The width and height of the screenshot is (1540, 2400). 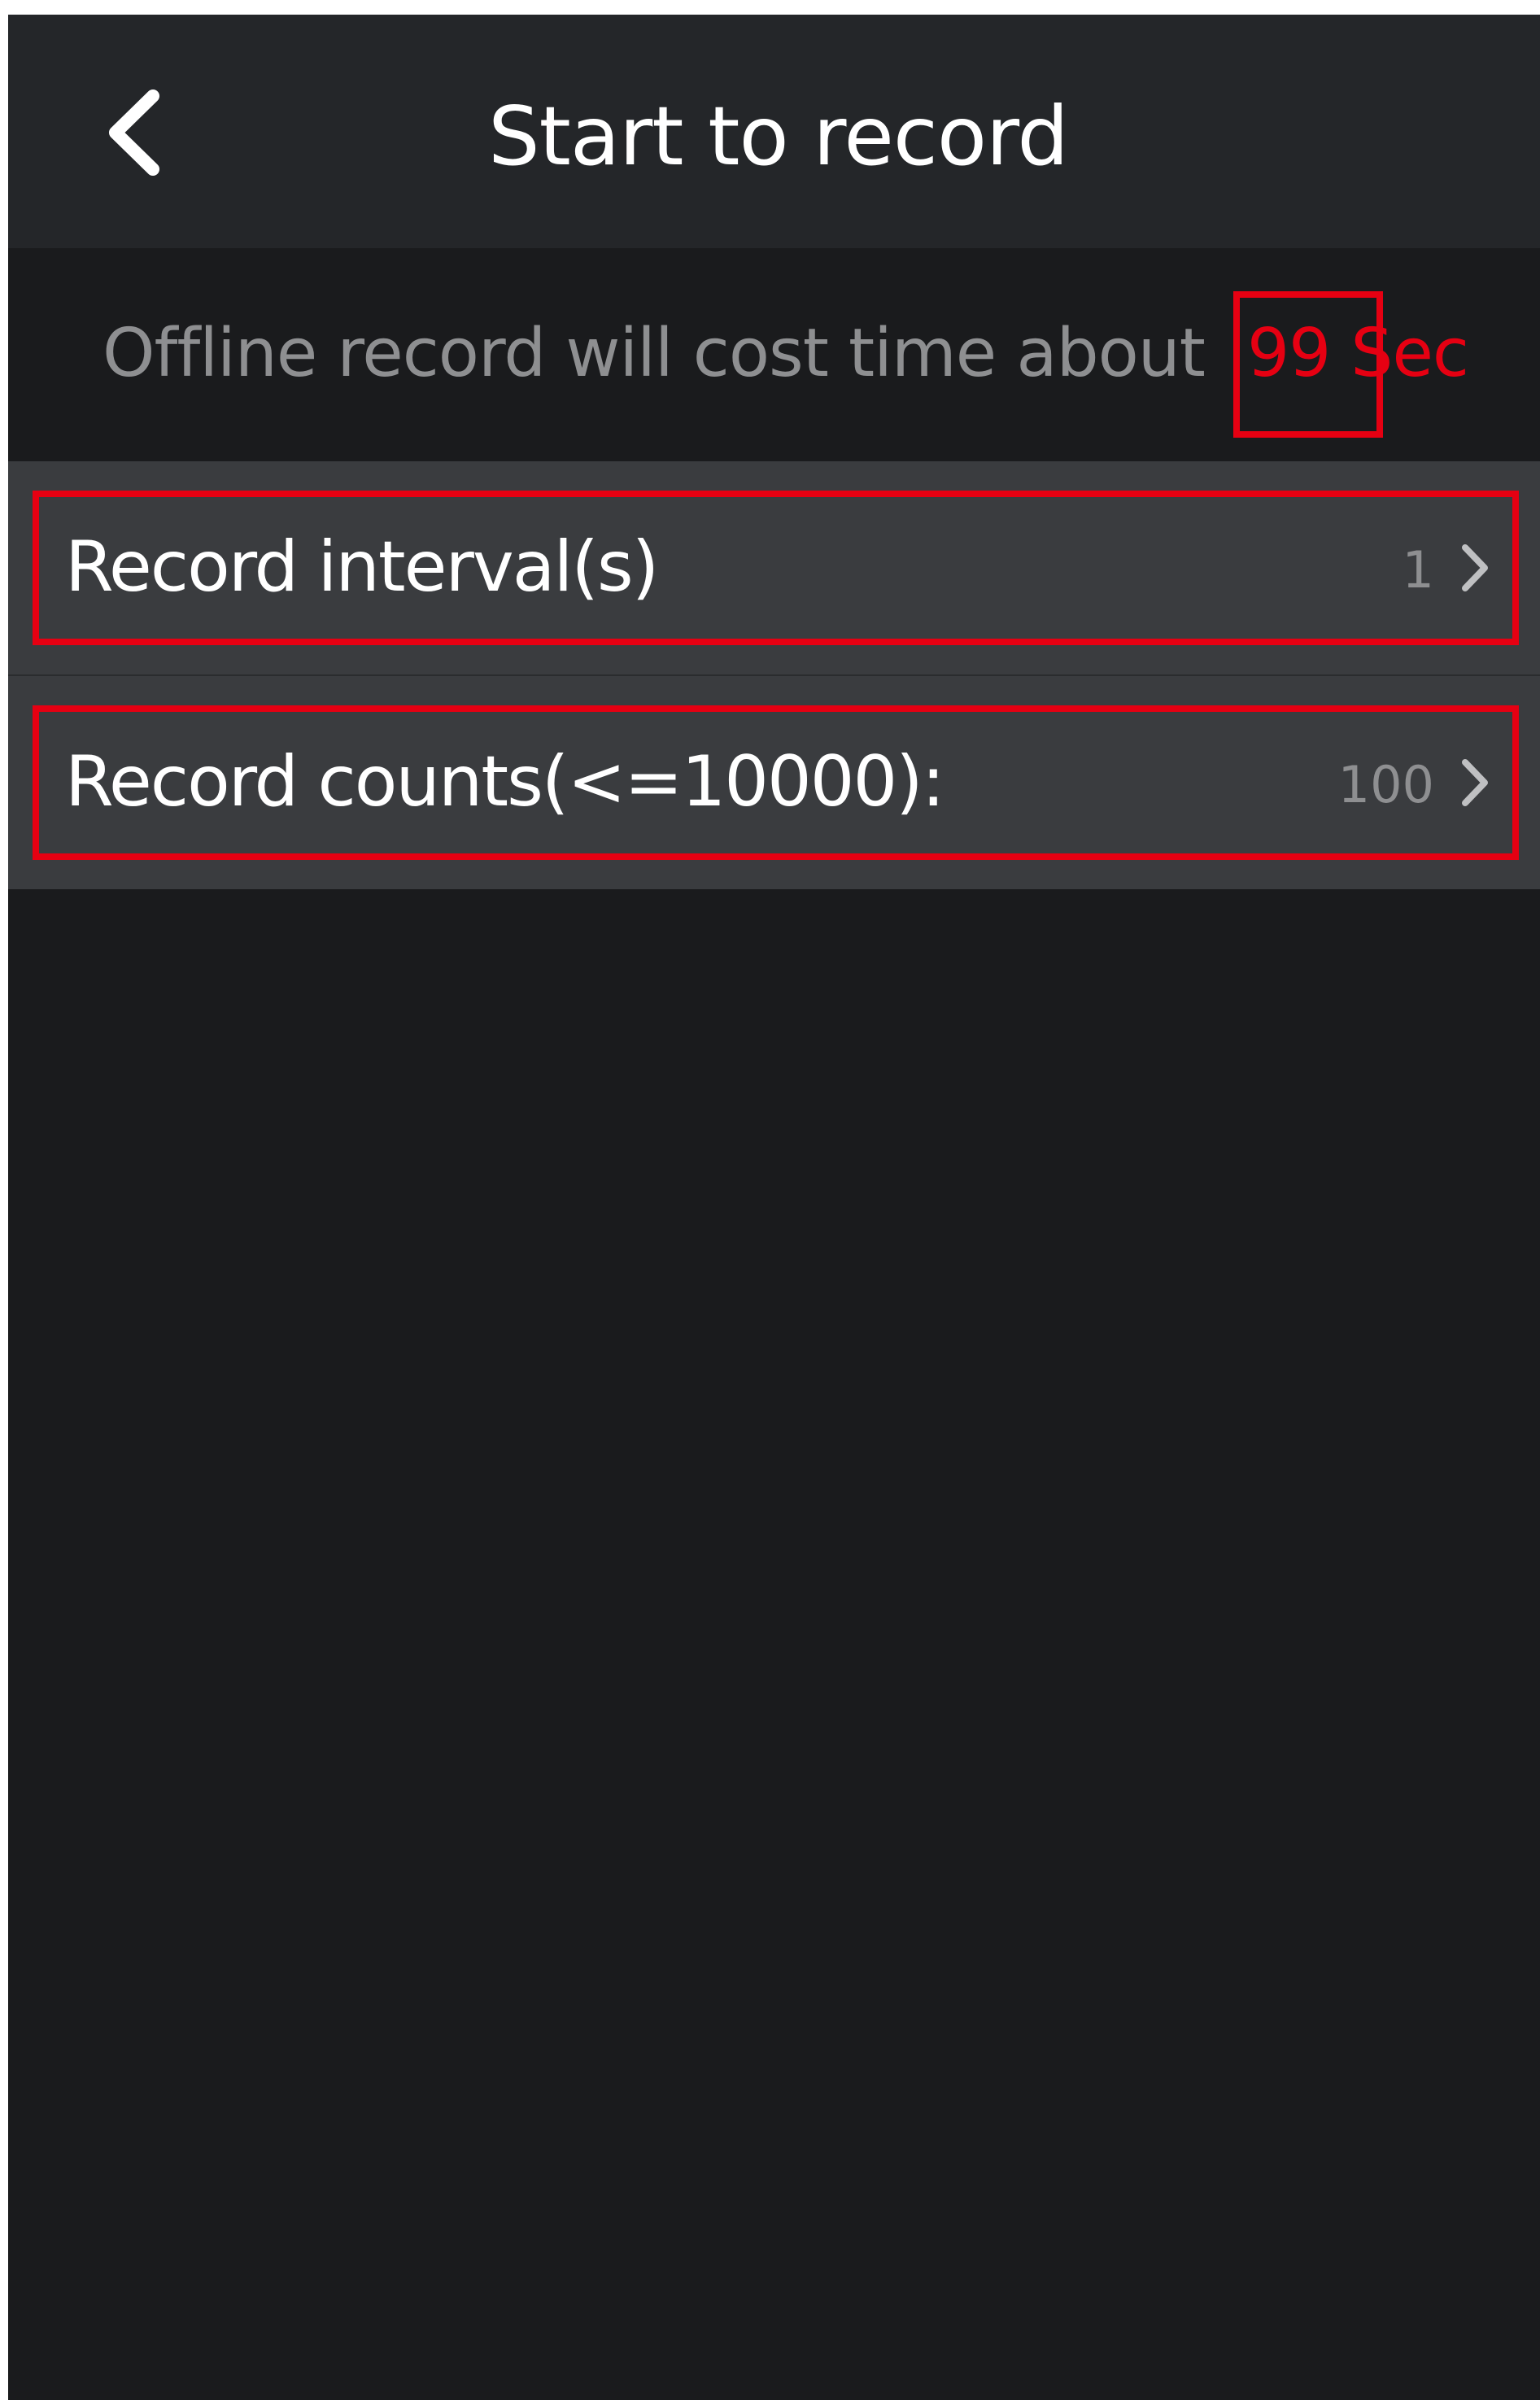 I want to click on record-counts-label: Record counts(<=10000):, so click(x=505, y=782).